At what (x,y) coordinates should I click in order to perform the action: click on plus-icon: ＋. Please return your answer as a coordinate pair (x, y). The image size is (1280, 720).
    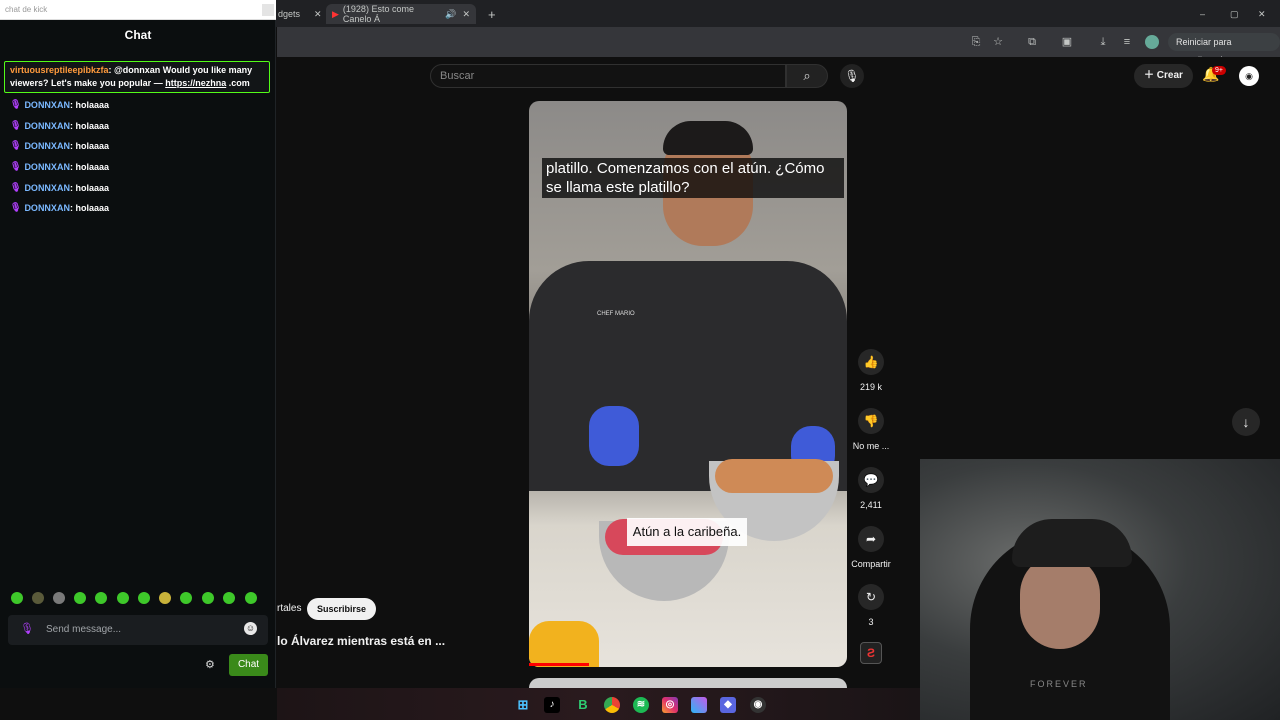
    Looking at the image, I should click on (1149, 75).